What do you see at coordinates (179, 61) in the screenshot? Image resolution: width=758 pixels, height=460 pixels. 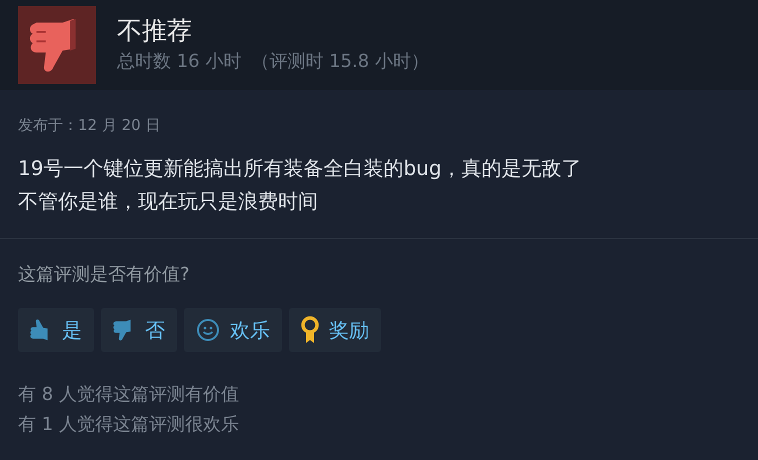 I see `playtime-text: 总时数 16 小时` at bounding box center [179, 61].